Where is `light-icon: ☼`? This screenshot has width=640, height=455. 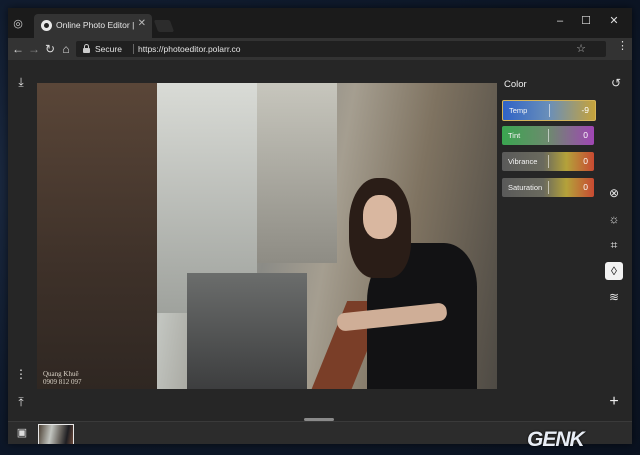 light-icon: ☼ is located at coordinates (614, 219).